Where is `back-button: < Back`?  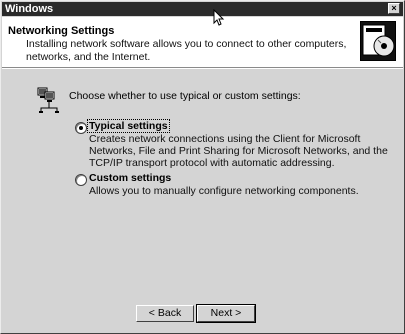
back-button: < Back is located at coordinates (165, 313).